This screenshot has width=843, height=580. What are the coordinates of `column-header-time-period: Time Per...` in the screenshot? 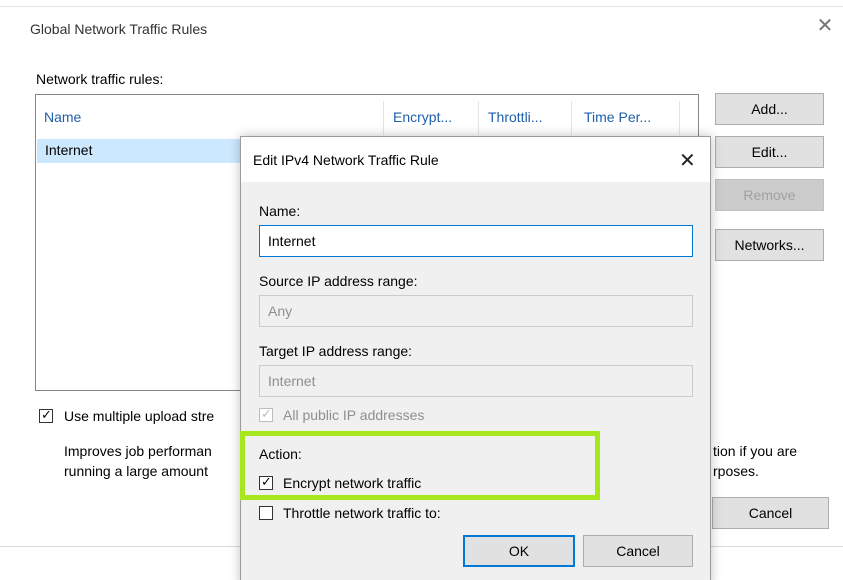 It's located at (617, 117).